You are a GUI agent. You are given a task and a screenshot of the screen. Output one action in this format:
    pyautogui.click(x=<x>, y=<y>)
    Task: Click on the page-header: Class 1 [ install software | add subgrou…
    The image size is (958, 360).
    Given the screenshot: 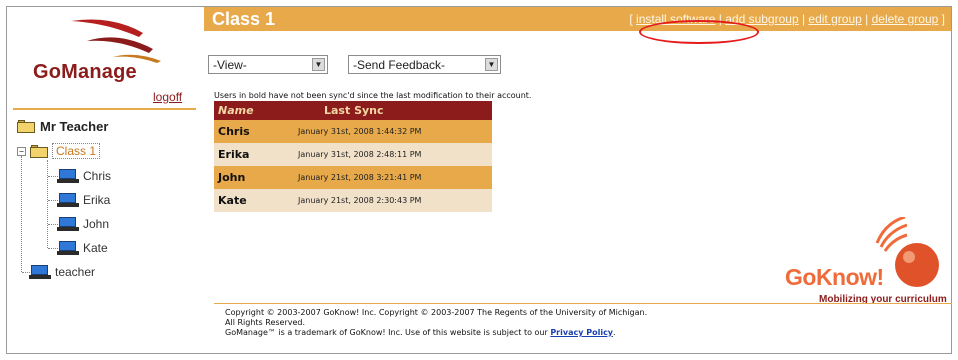 What is the action you would take?
    pyautogui.click(x=577, y=19)
    